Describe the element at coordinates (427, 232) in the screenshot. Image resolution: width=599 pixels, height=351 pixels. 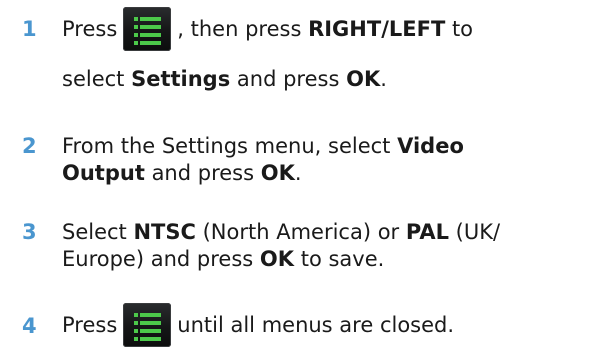
I see `option-label: PAL` at that location.